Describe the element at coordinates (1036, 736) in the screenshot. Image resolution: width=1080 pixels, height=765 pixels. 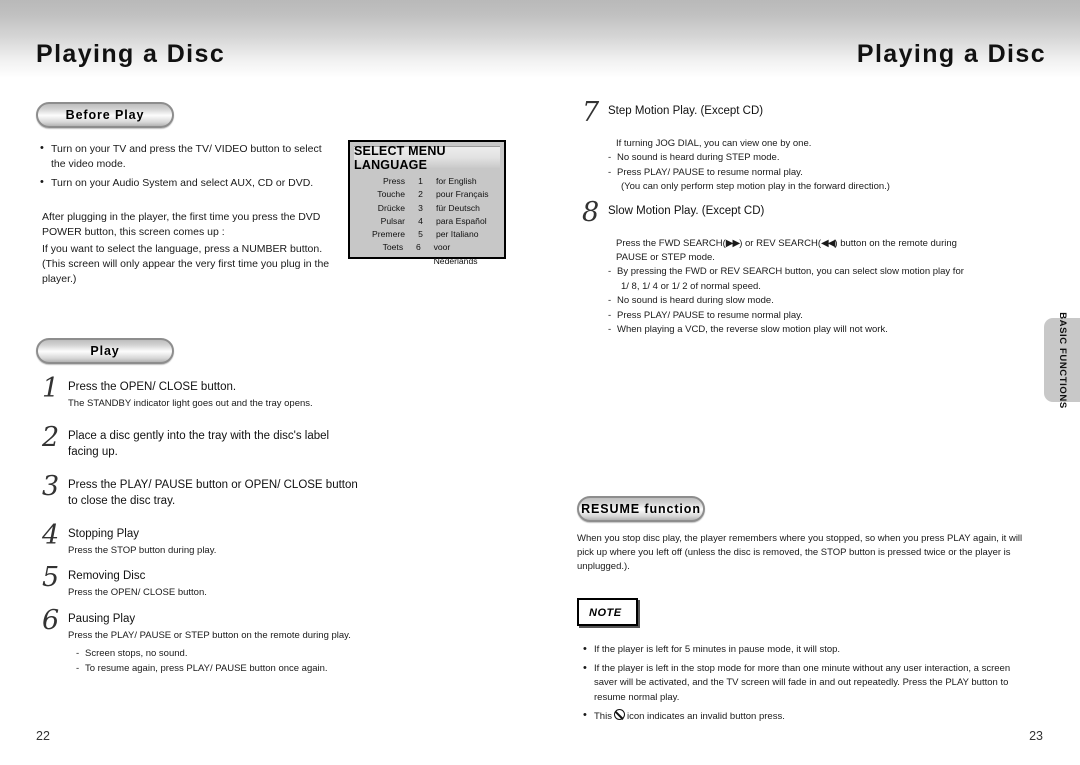
I see `page-number-right: 23` at that location.